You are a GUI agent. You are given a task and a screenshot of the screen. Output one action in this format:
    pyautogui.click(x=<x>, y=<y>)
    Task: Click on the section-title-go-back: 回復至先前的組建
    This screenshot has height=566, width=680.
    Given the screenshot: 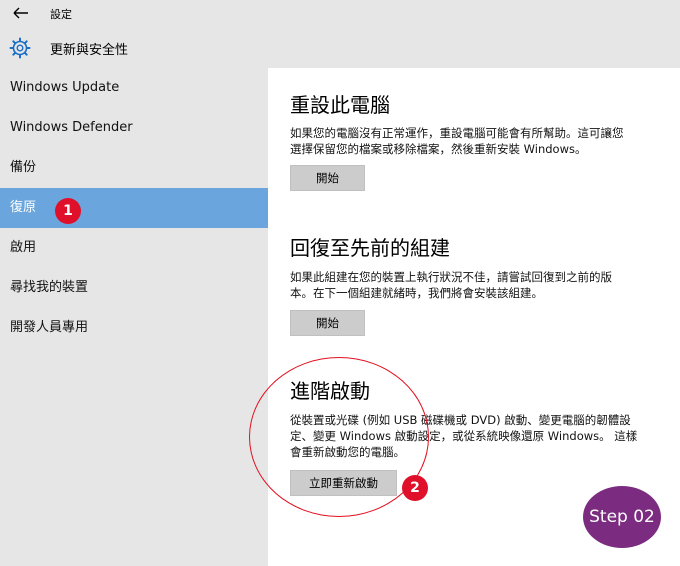 What is the action you would take?
    pyautogui.click(x=370, y=248)
    